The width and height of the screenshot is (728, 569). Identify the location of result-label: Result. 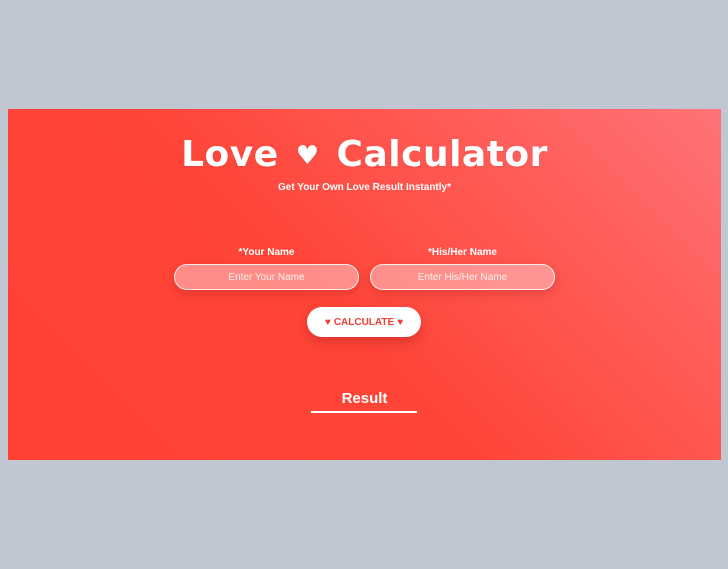
(364, 398).